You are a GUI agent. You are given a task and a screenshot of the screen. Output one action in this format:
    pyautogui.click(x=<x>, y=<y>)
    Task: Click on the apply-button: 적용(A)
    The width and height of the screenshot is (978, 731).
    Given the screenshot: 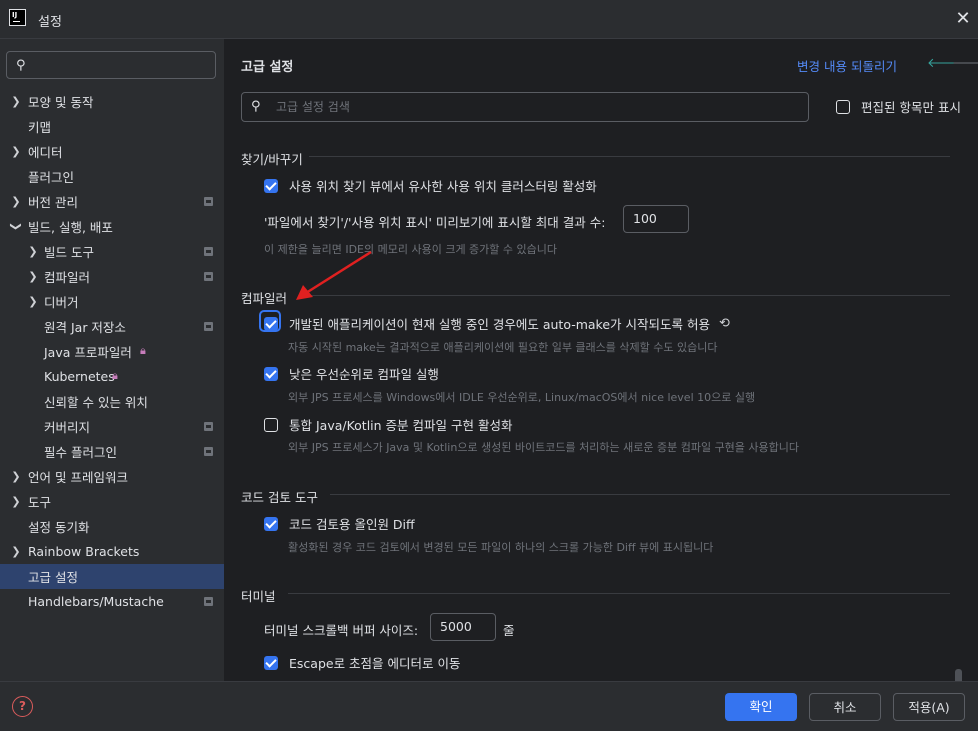 What is the action you would take?
    pyautogui.click(x=929, y=707)
    